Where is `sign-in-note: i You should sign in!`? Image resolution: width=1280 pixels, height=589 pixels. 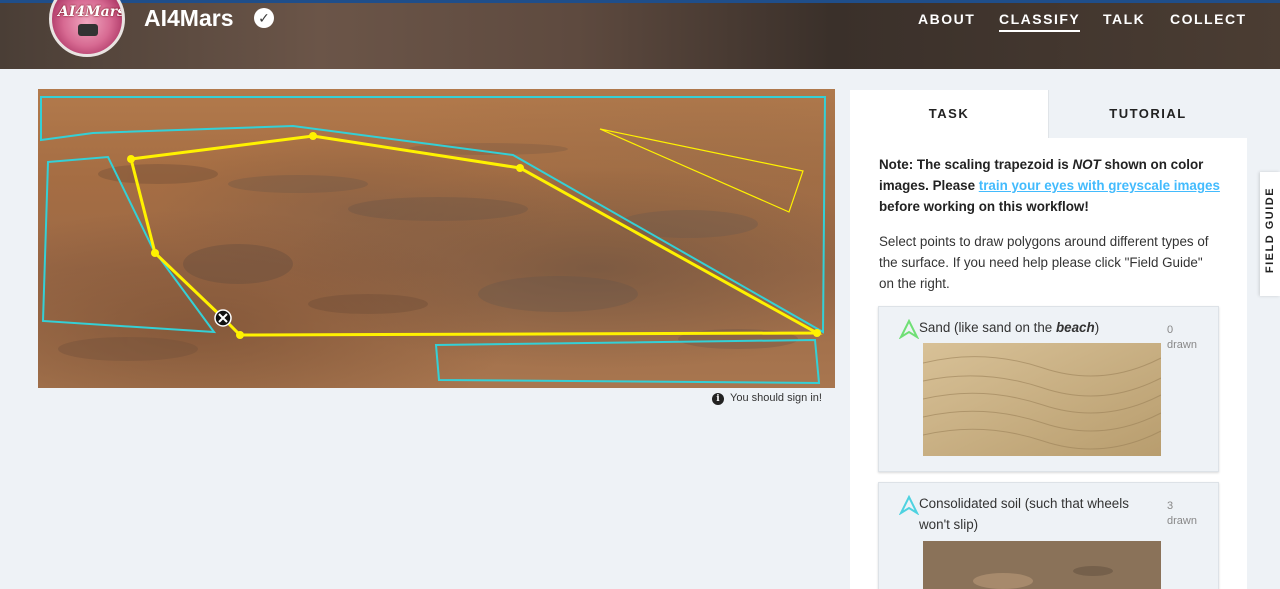 sign-in-note: i You should sign in! is located at coordinates (767, 398).